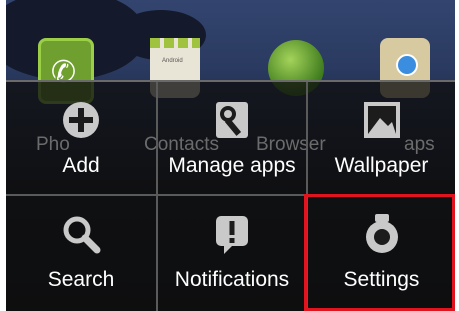 The height and width of the screenshot is (311, 459). Describe the element at coordinates (81, 120) in the screenshot. I see `add-icon` at that location.